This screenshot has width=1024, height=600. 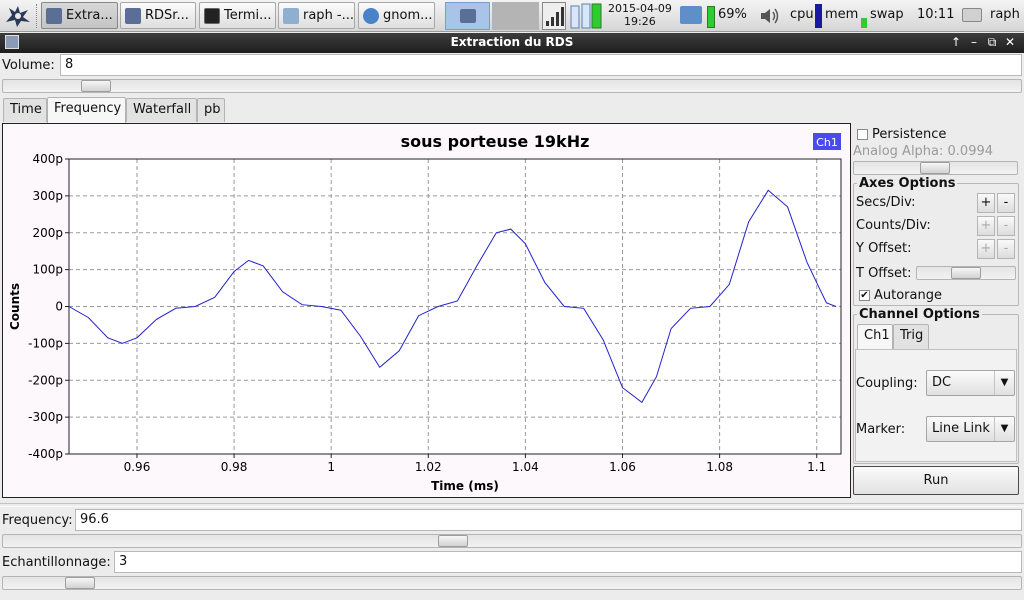 What do you see at coordinates (37, 520) in the screenshot?
I see `frequency-label: Frequency:` at bounding box center [37, 520].